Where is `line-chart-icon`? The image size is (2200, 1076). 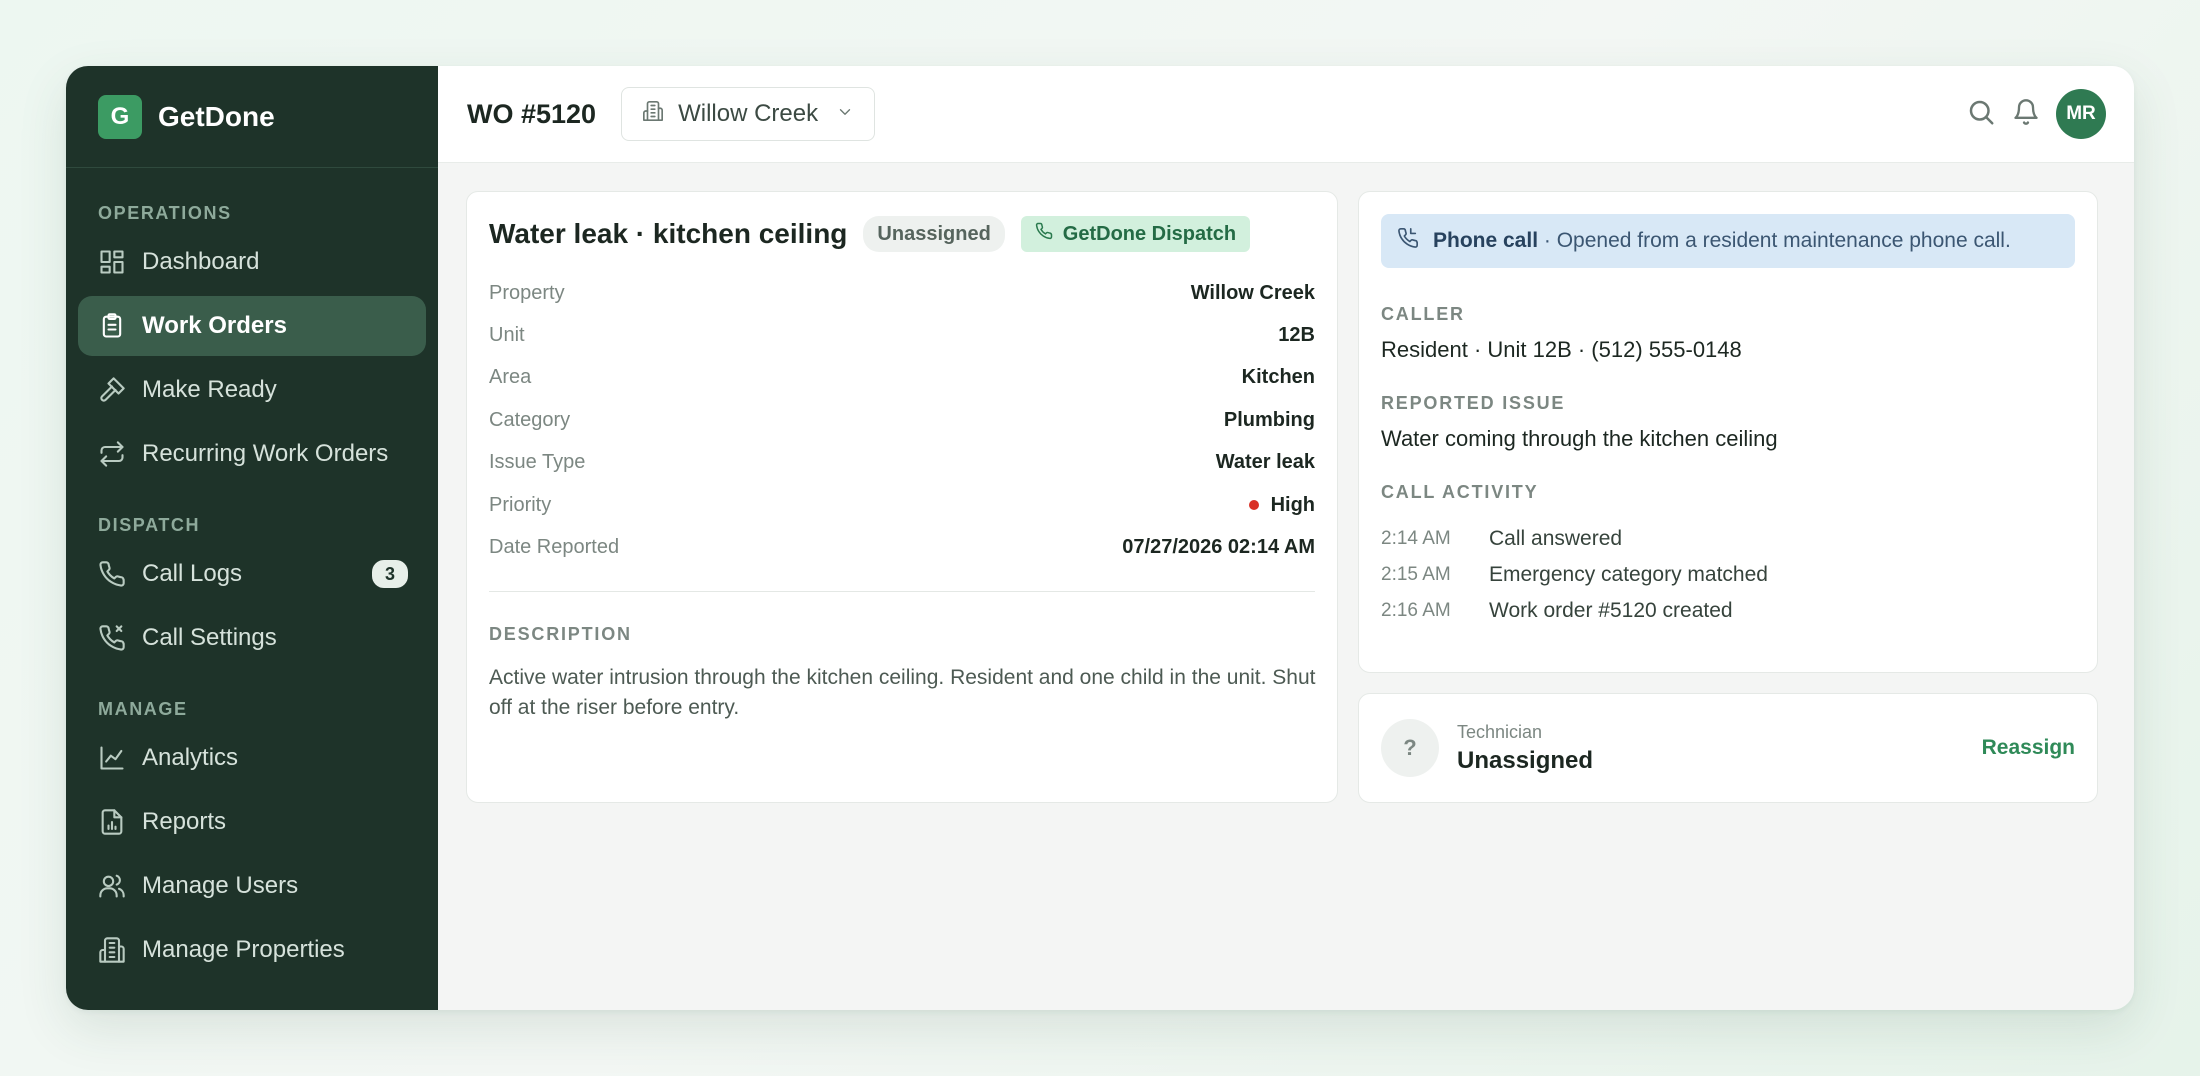 line-chart-icon is located at coordinates (112, 758).